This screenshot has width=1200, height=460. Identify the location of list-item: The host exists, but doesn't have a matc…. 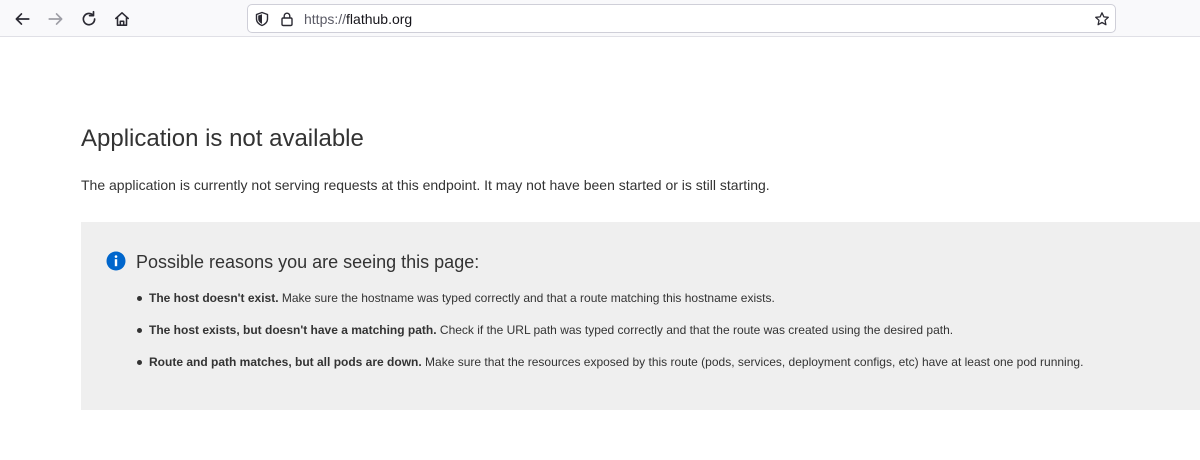
(610, 338).